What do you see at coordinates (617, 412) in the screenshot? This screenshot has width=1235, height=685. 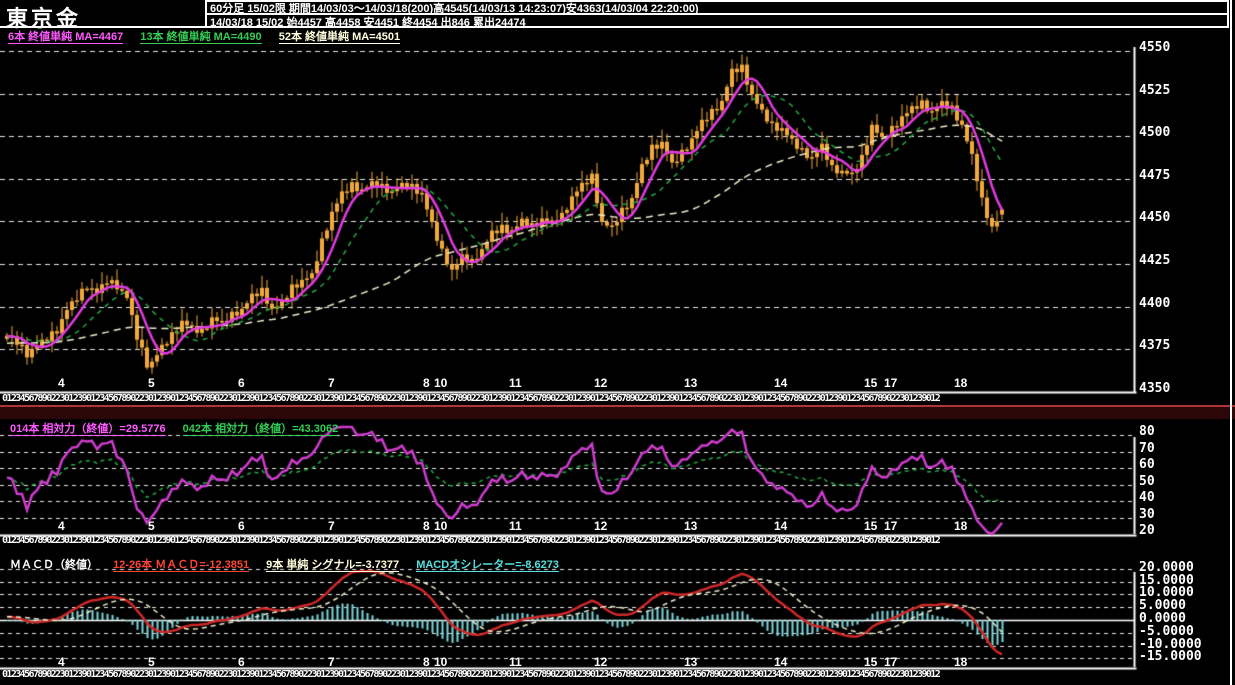 I see `panel-separator` at bounding box center [617, 412].